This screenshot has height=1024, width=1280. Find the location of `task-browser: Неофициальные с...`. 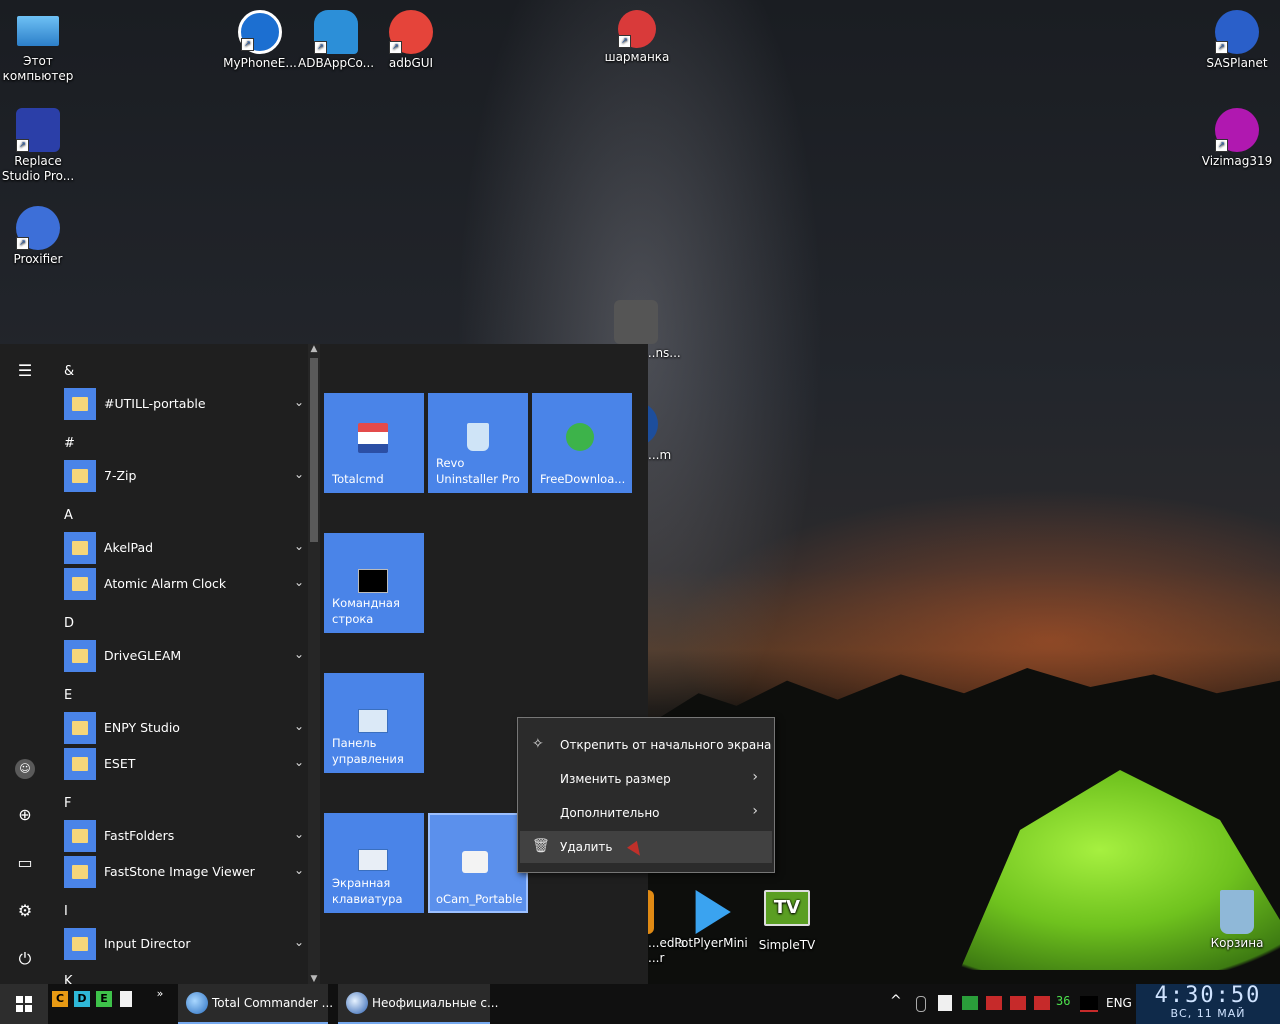

task-browser: Неофициальные с... is located at coordinates (418, 1004).